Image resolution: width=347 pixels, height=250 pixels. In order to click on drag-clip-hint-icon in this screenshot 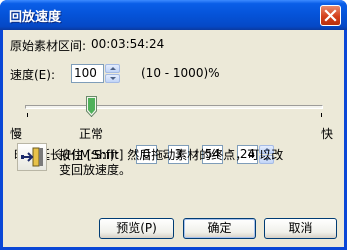, I will do `click(32, 157)`.